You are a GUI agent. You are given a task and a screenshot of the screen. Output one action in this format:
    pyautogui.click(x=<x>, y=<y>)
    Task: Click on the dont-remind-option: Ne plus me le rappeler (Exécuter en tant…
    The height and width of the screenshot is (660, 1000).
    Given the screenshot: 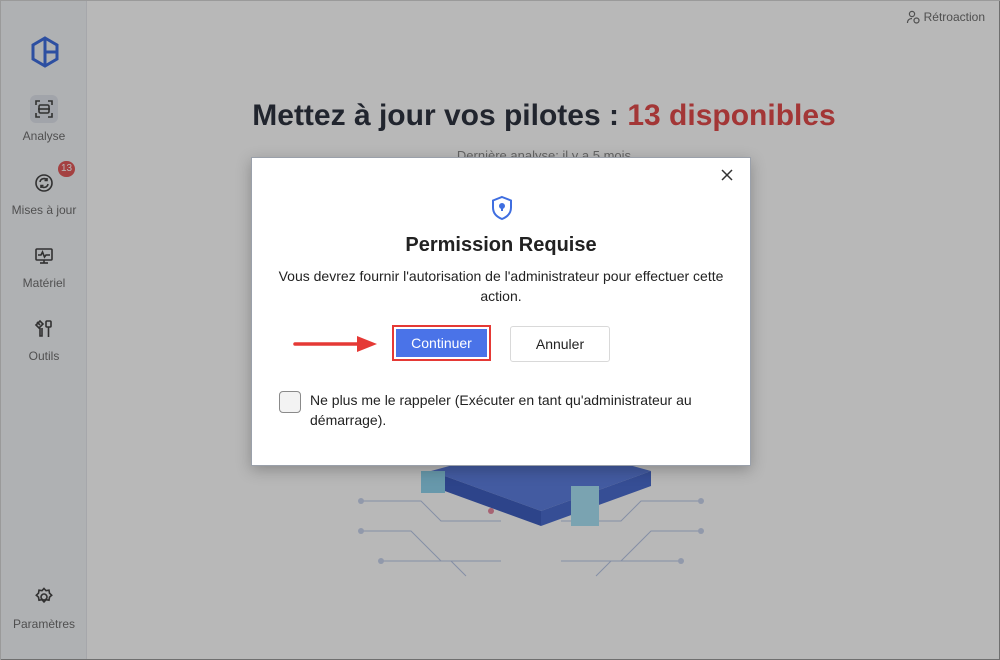 What is the action you would take?
    pyautogui.click(x=504, y=410)
    